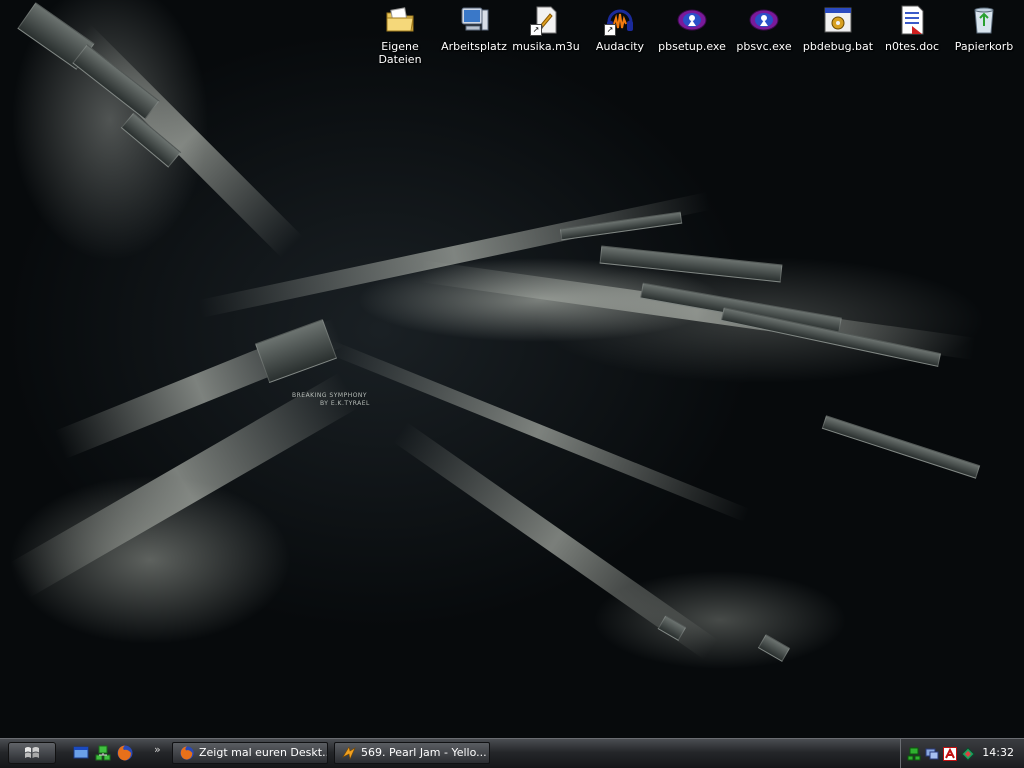 This screenshot has height=768, width=1024. I want to click on desktop-icon-eigene-dateien: Eigene Dateien, so click(400, 35).